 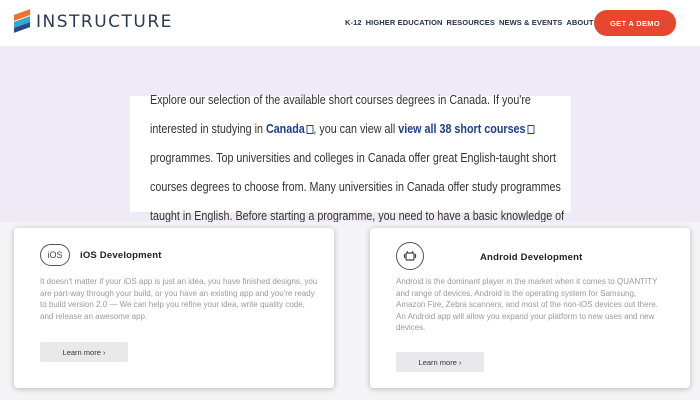 What do you see at coordinates (104, 22) in the screenshot?
I see `logo-text: INSTRUCTURE` at bounding box center [104, 22].